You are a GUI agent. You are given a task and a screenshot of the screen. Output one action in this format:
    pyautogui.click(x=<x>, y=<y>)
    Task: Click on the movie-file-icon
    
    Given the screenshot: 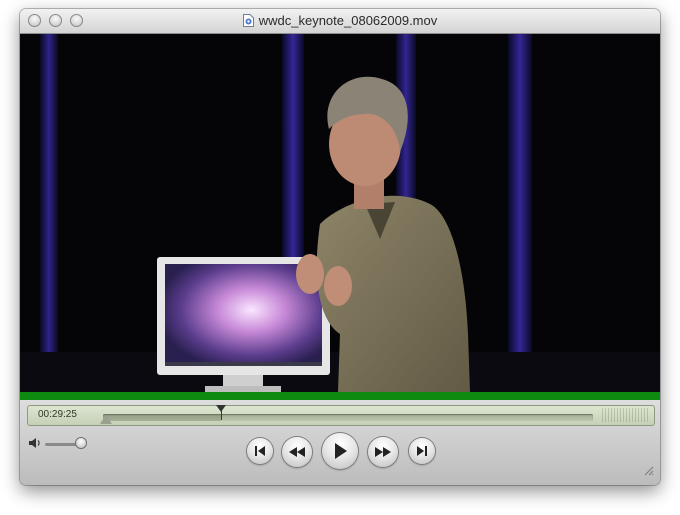 What is the action you would take?
    pyautogui.click(x=248, y=22)
    